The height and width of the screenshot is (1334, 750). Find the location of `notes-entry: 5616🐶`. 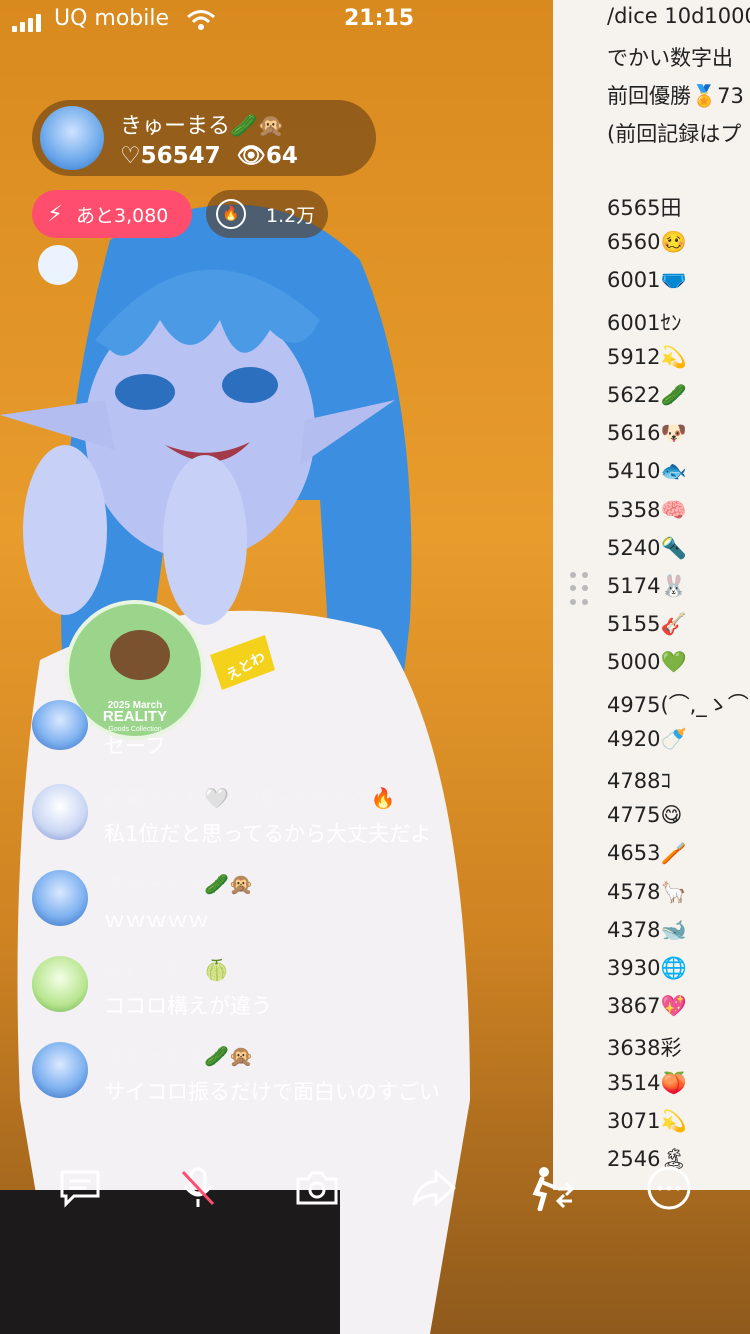

notes-entry: 5616🐶 is located at coordinates (647, 433).